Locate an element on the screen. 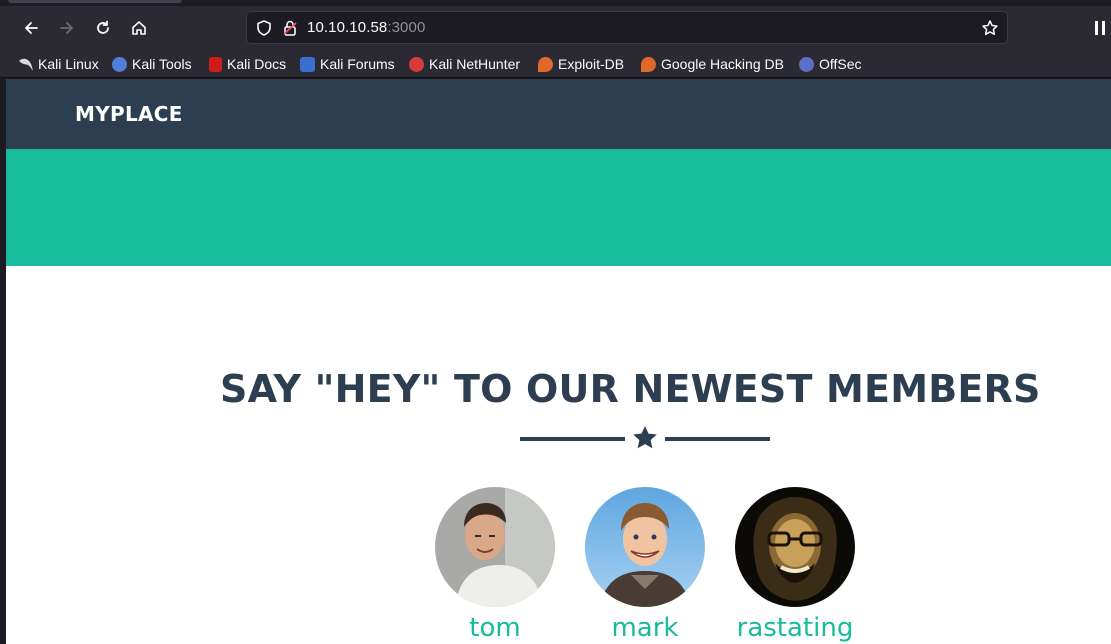  bookmark-kali-forums: Kali Forums is located at coordinates (347, 64).